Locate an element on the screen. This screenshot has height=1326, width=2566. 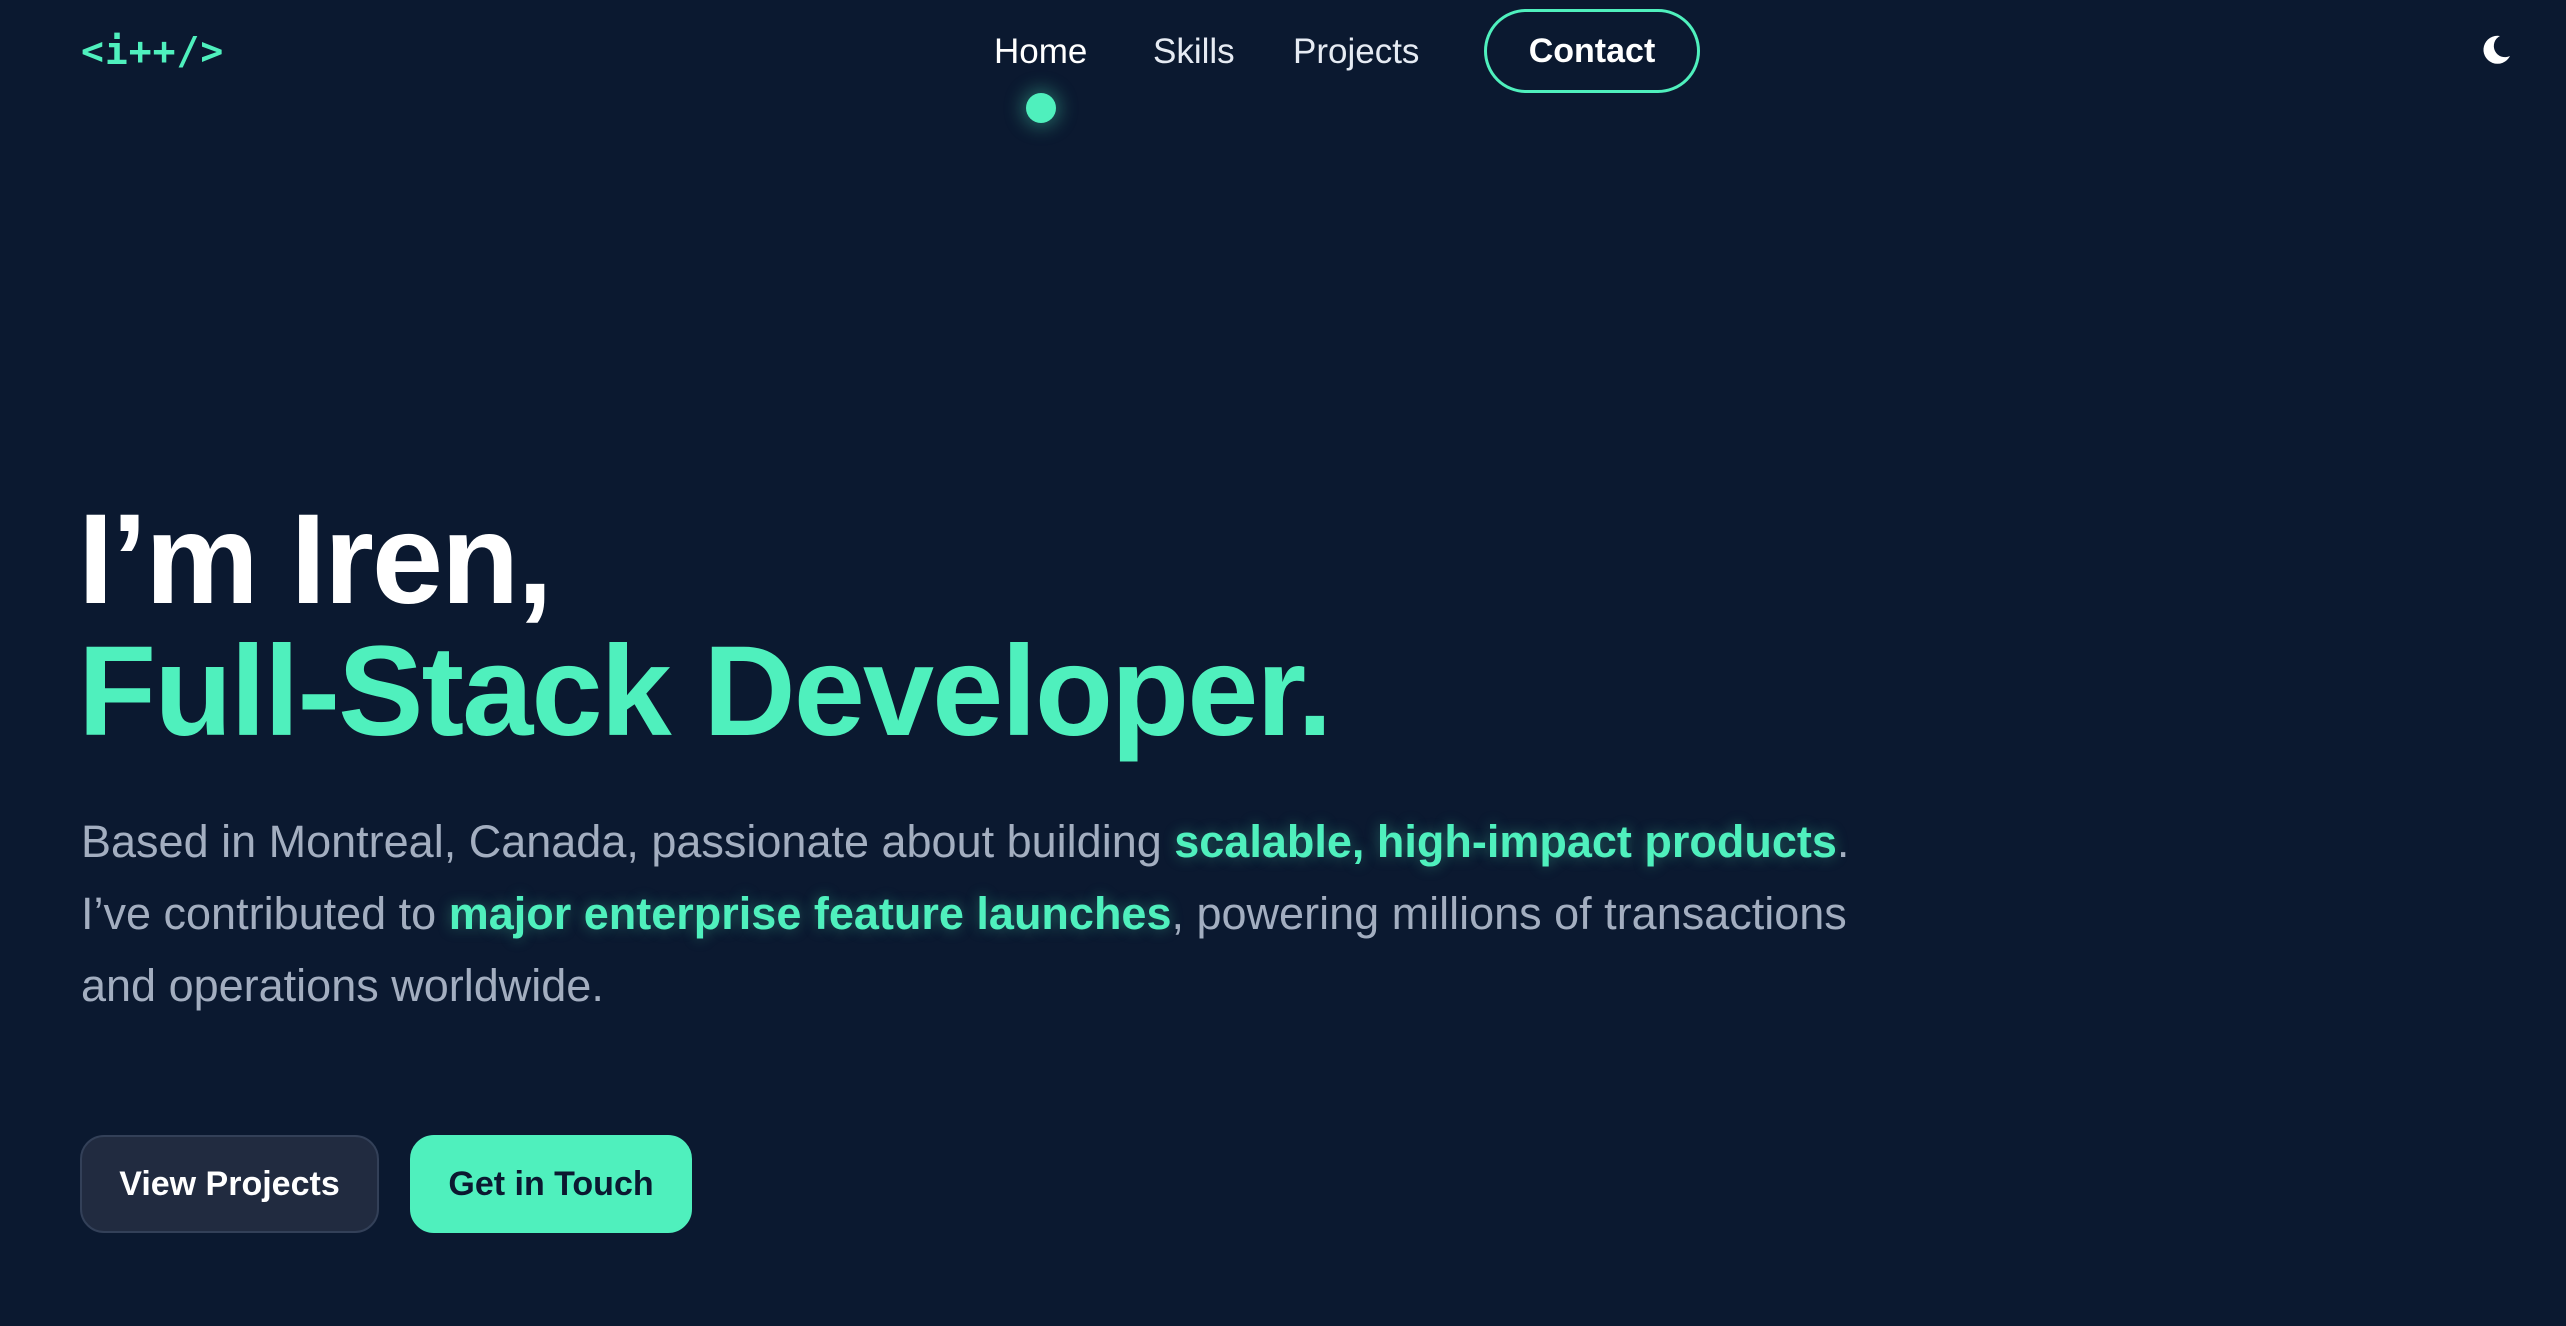
site-logo: <i++/> is located at coordinates (152, 51).